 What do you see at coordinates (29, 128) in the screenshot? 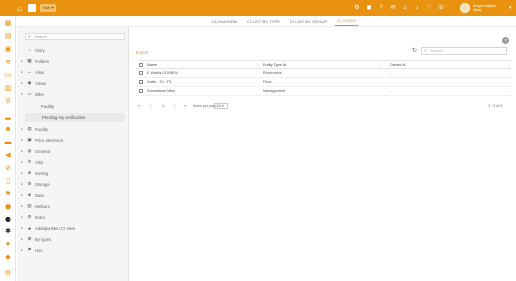
I see `building-icon: ▤` at bounding box center [29, 128].